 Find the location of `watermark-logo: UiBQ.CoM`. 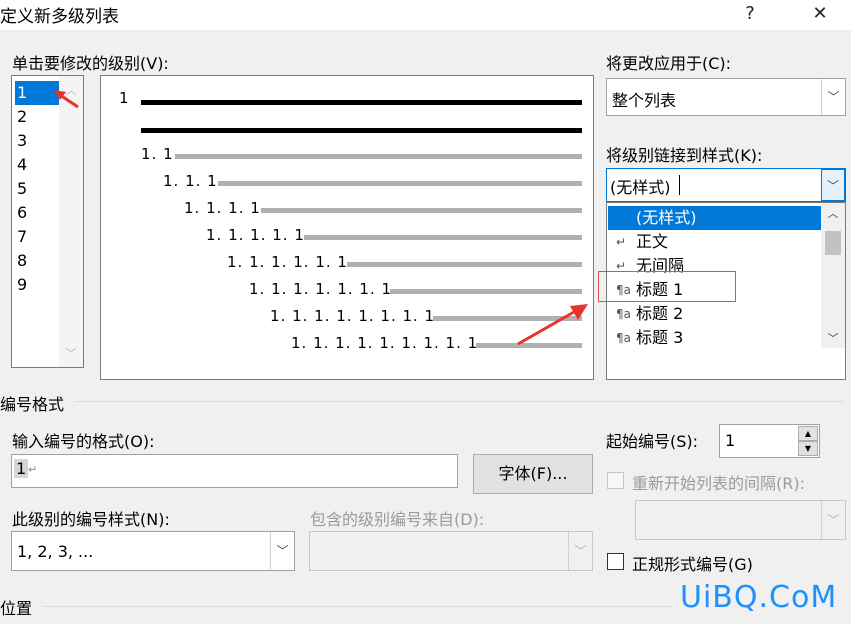

watermark-logo: UiBQ.CoM is located at coordinates (759, 597).